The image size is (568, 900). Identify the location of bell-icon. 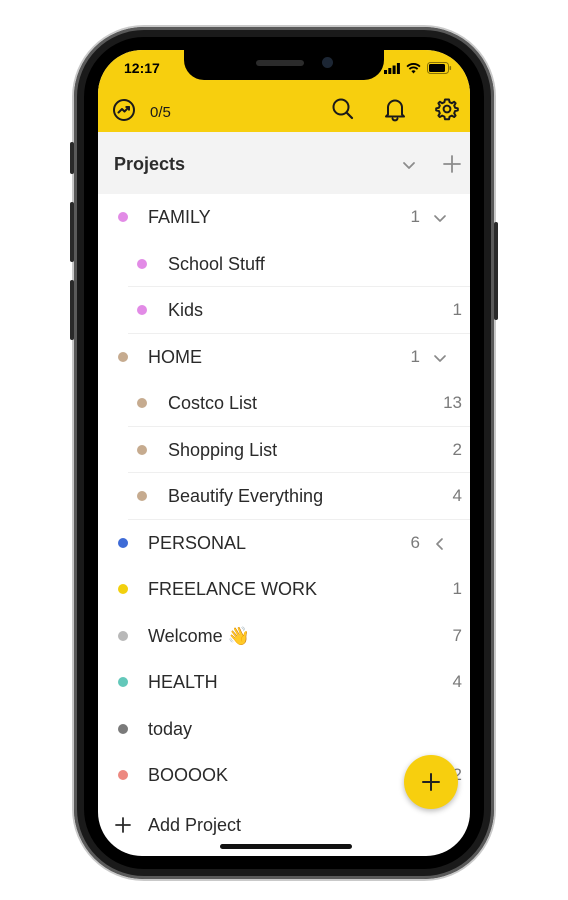
(395, 109).